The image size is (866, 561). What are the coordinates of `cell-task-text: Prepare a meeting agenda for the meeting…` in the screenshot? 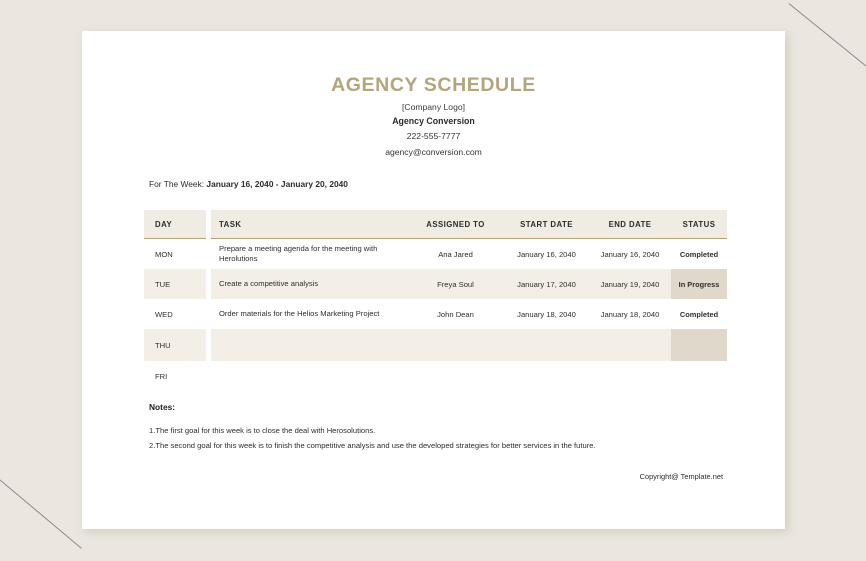 It's located at (298, 253).